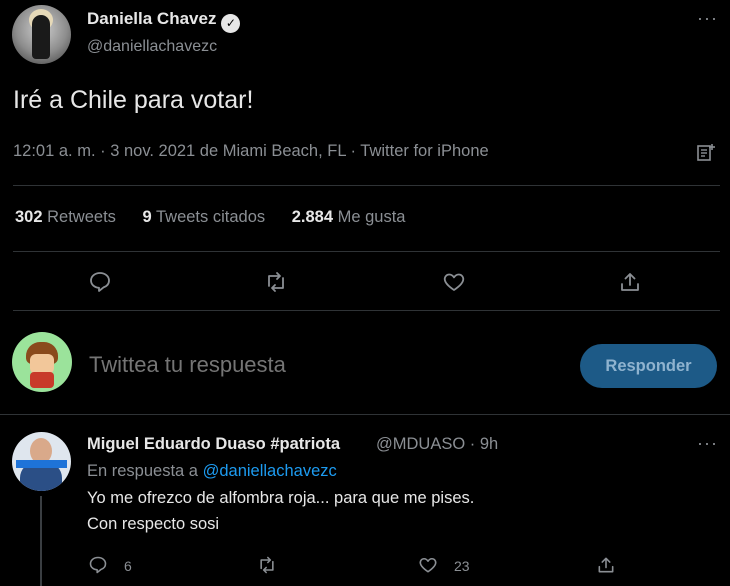 The height and width of the screenshot is (586, 730). What do you see at coordinates (707, 443) in the screenshot?
I see `reply-more-options-icon: ···` at bounding box center [707, 443].